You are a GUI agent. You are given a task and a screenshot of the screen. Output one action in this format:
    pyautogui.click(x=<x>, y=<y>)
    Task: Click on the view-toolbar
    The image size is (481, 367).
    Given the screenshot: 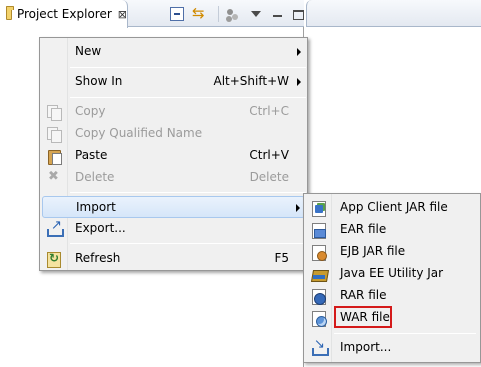 What is the action you would take?
    pyautogui.click(x=241, y=13)
    